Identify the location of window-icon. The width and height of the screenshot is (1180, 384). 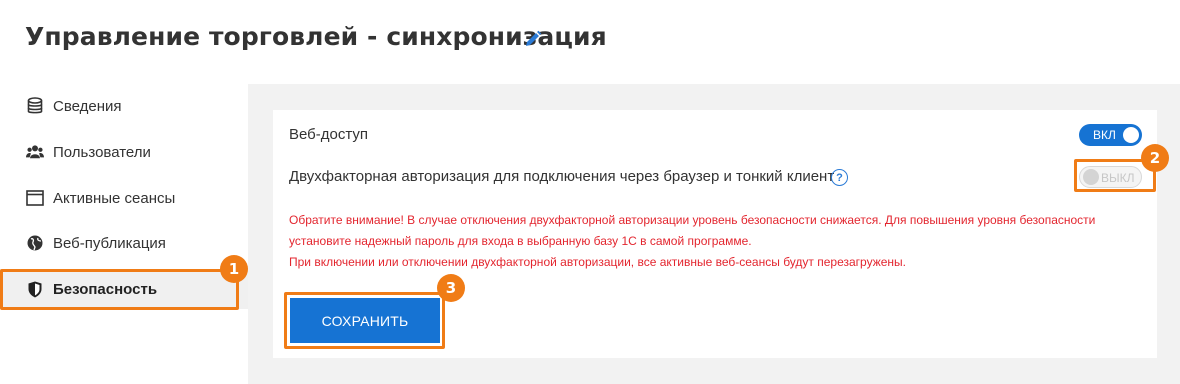
(35, 198).